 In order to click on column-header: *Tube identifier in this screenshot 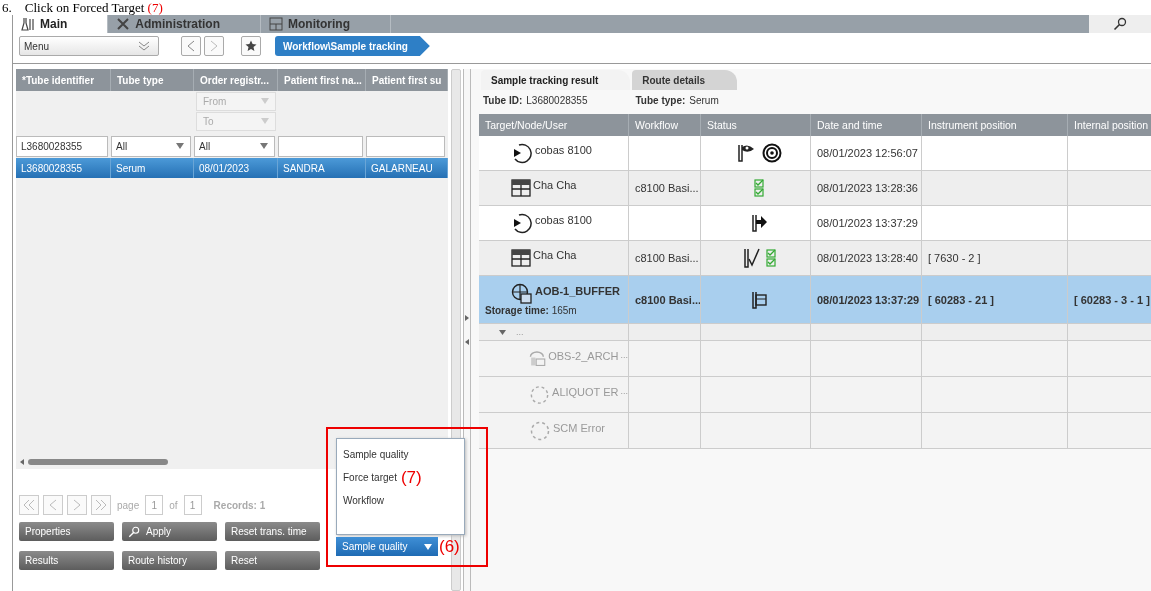, I will do `click(63, 80)`.